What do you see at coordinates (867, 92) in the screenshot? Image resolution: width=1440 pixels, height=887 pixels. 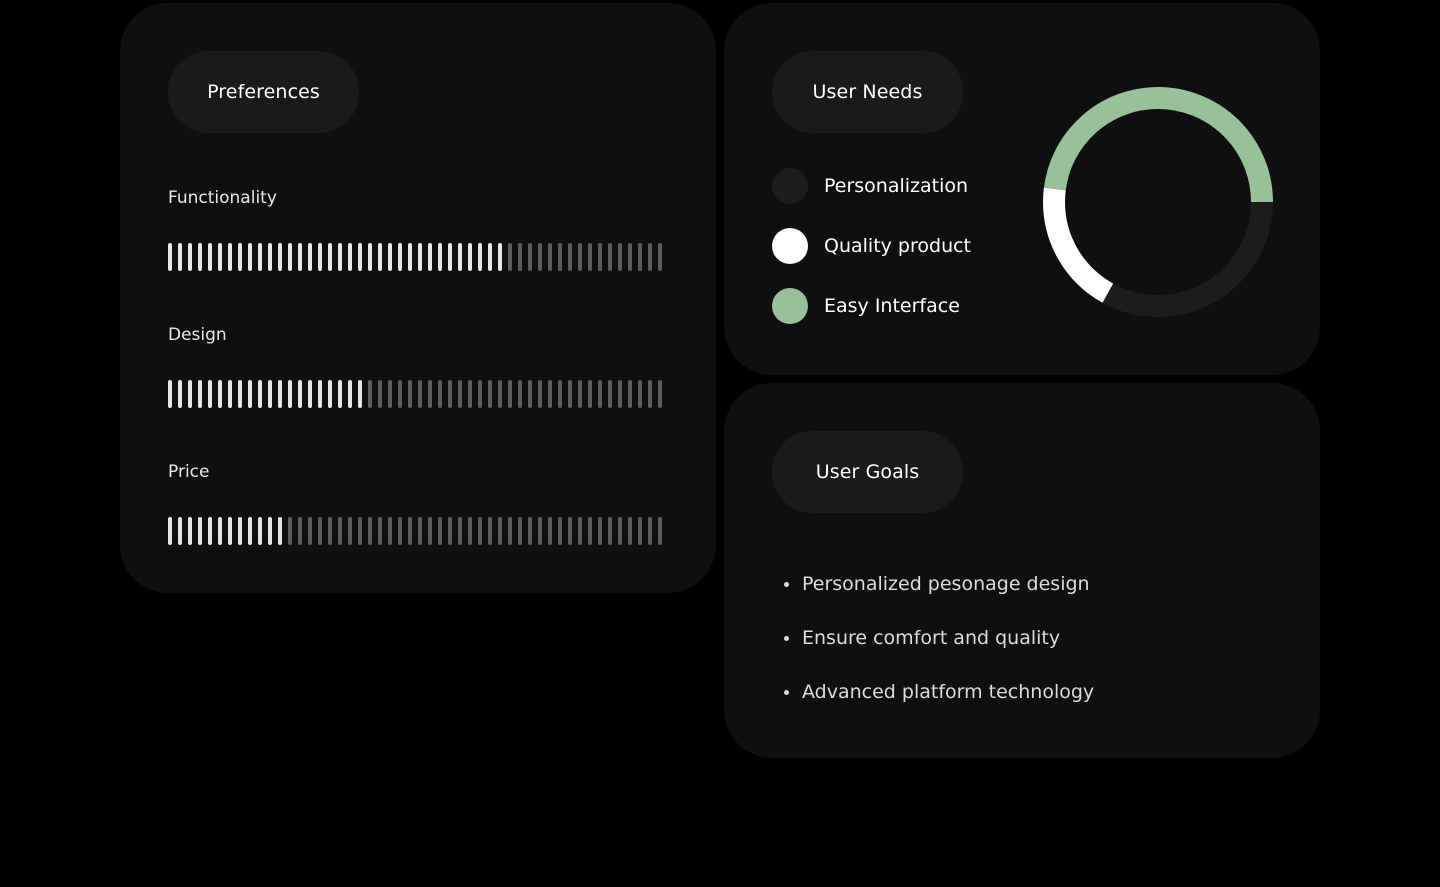 I see `user-needs-title-pill: User Needs` at bounding box center [867, 92].